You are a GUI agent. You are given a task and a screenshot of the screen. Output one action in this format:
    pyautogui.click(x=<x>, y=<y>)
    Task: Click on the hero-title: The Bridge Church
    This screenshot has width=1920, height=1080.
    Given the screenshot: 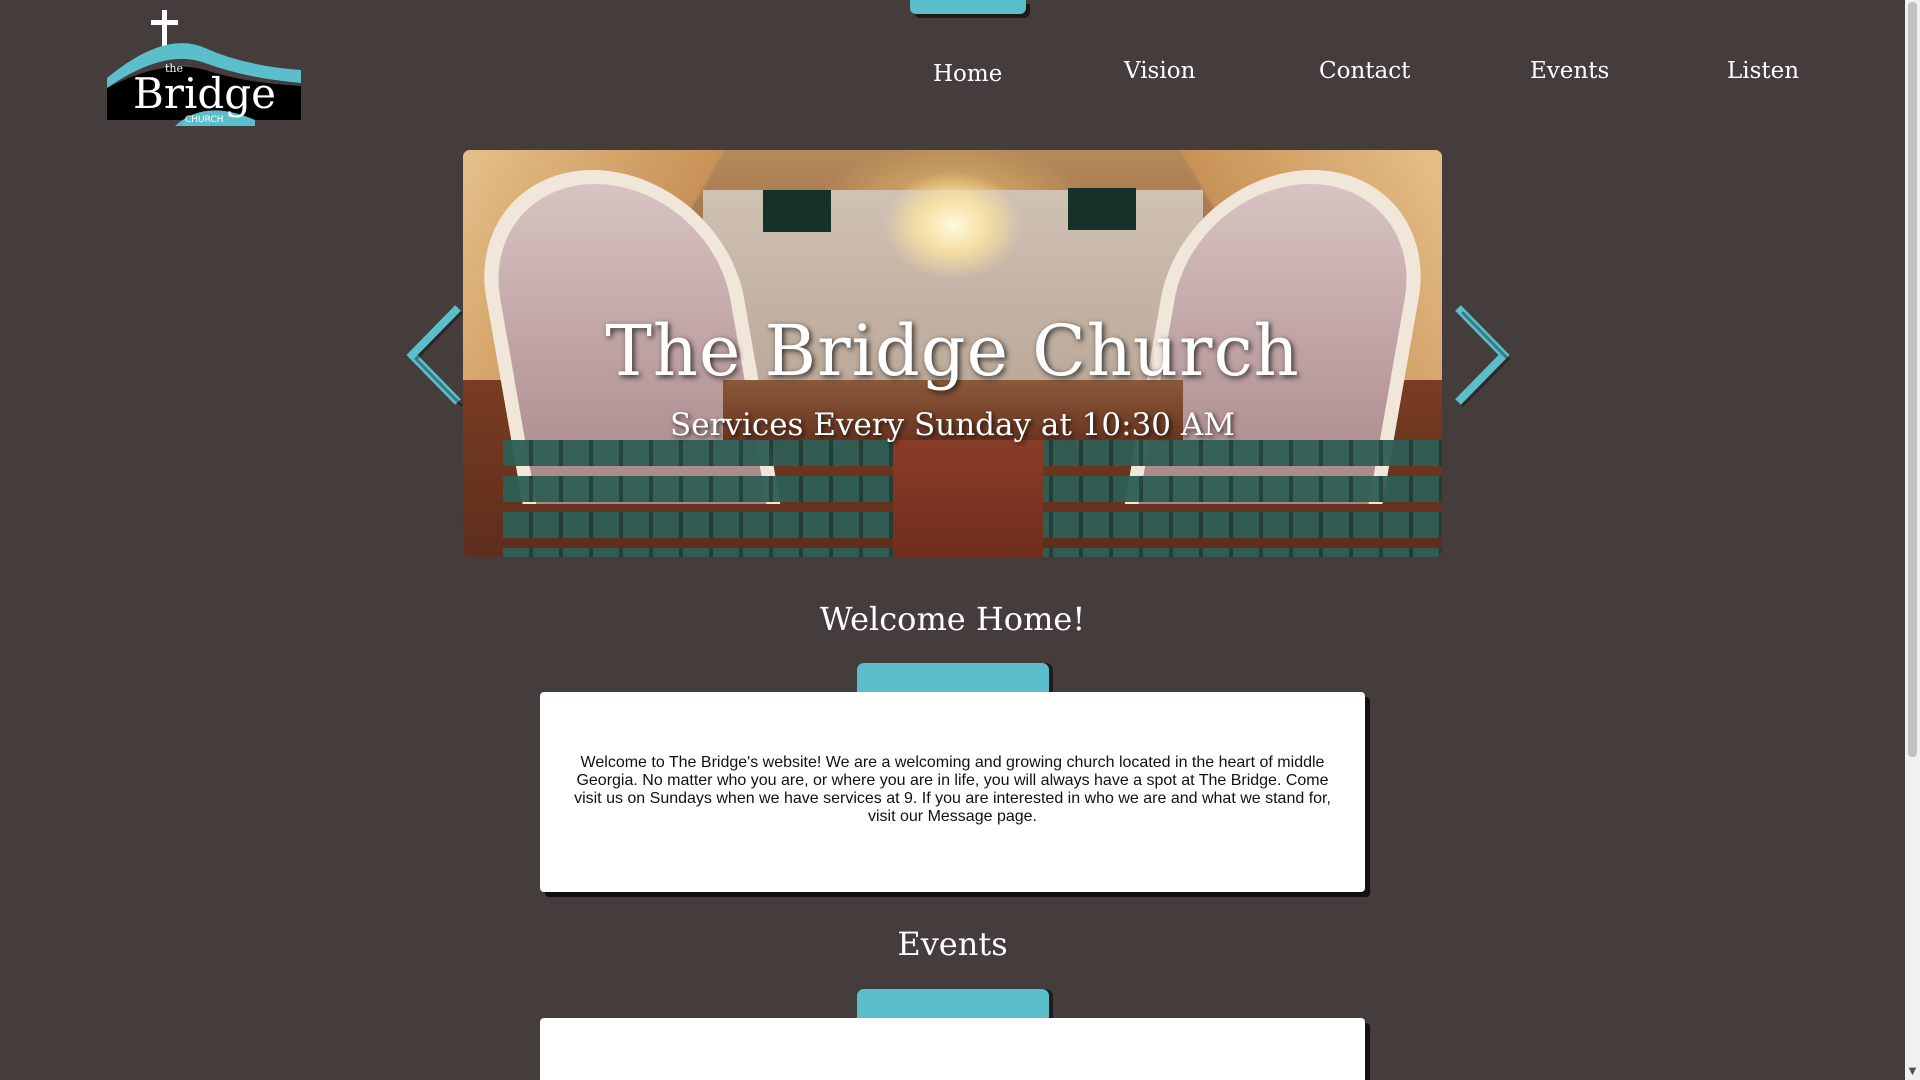 What is the action you would take?
    pyautogui.click(x=952, y=351)
    